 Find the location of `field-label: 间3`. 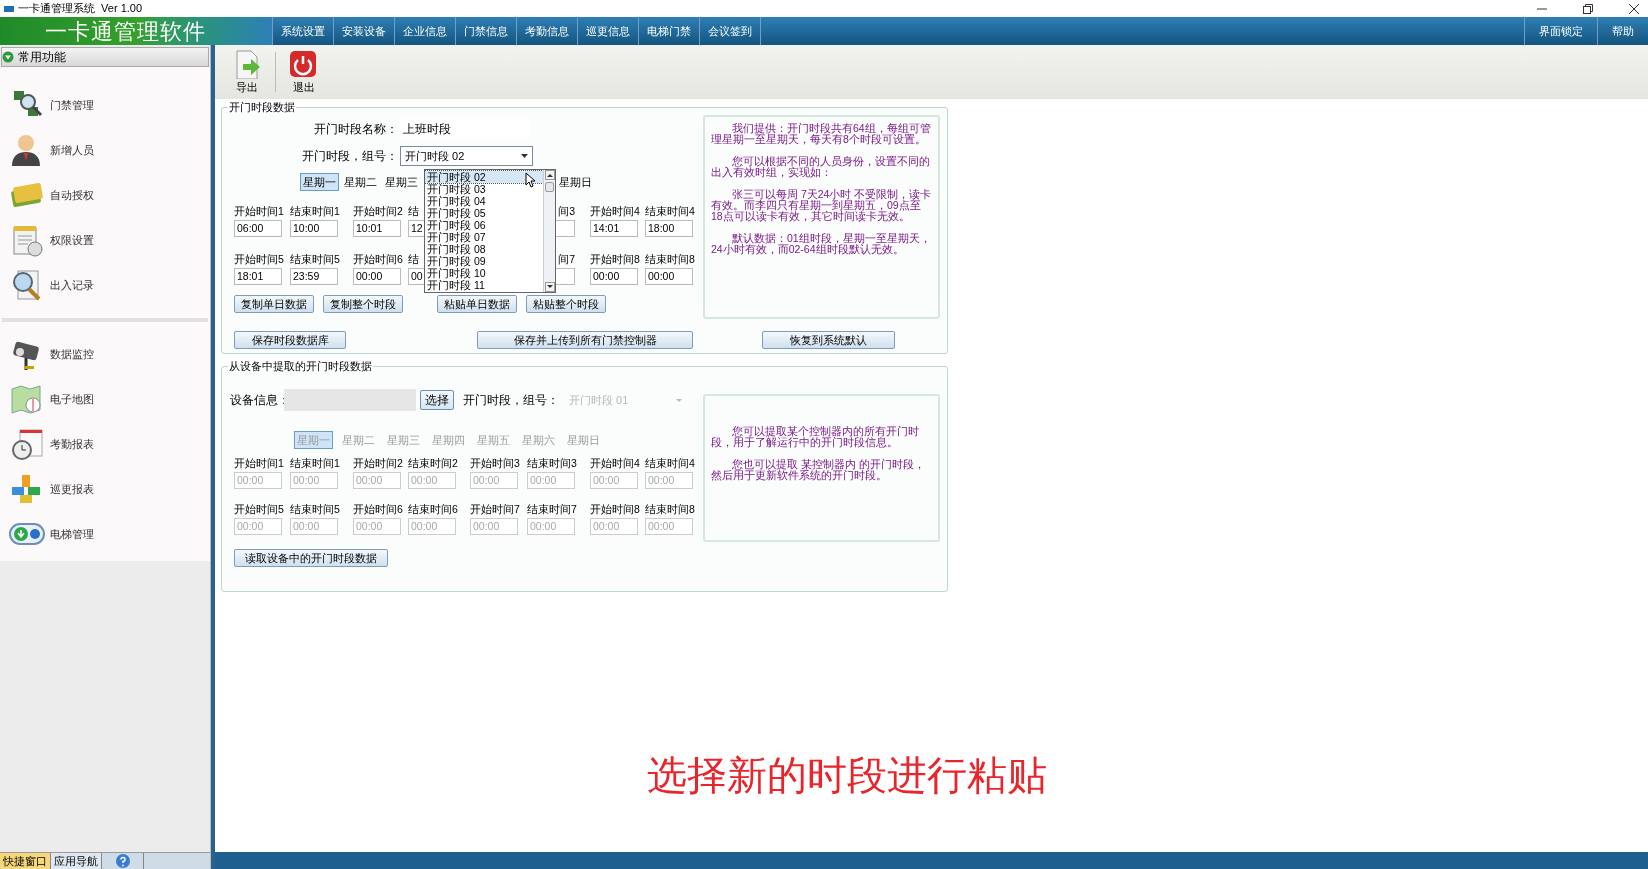

field-label: 间3 is located at coordinates (566, 211).